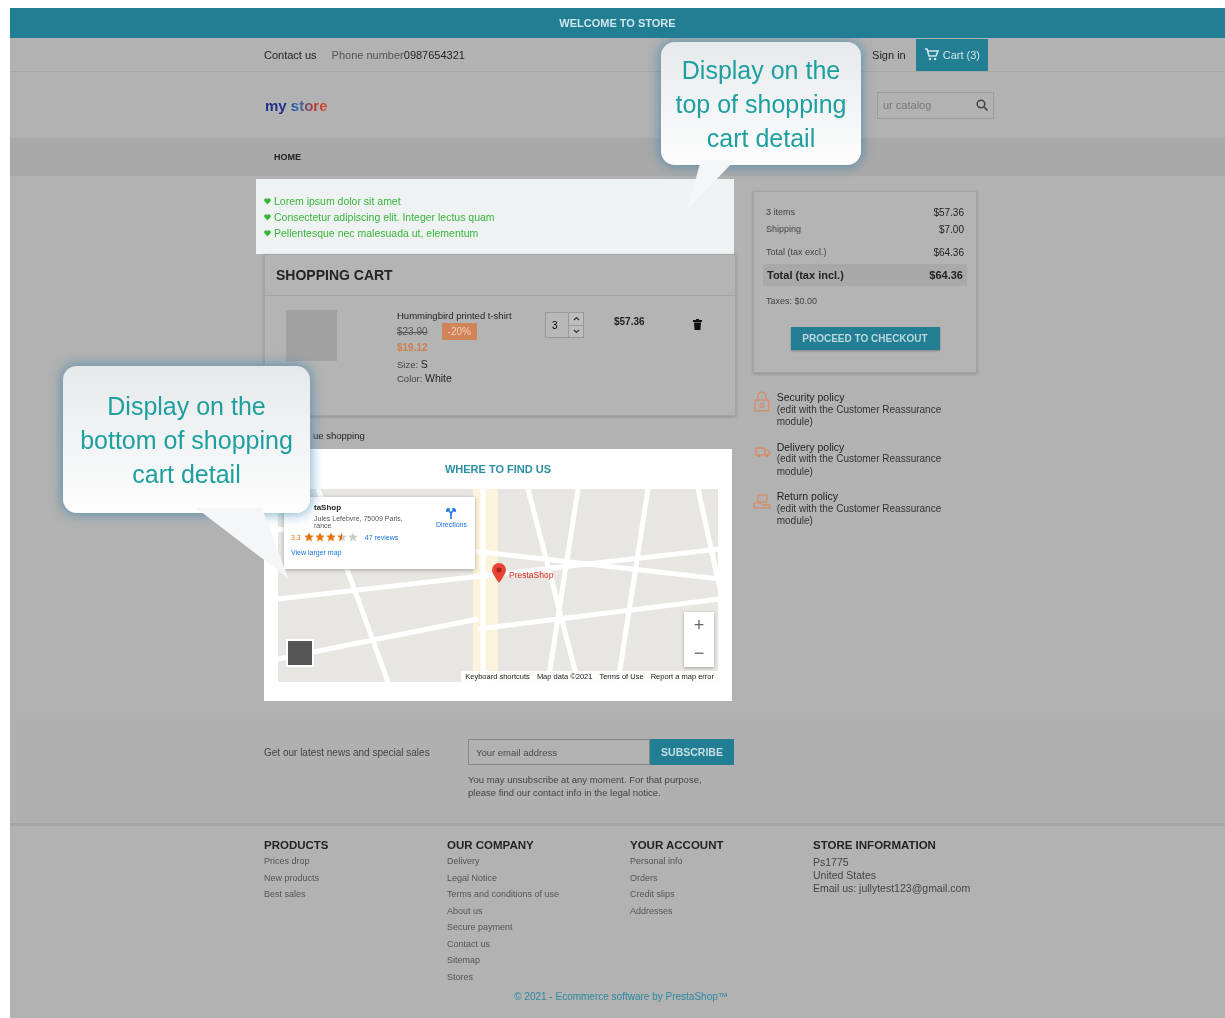  I want to click on callout-bubble: Display on the top of shopping cart detail, so click(761, 103).